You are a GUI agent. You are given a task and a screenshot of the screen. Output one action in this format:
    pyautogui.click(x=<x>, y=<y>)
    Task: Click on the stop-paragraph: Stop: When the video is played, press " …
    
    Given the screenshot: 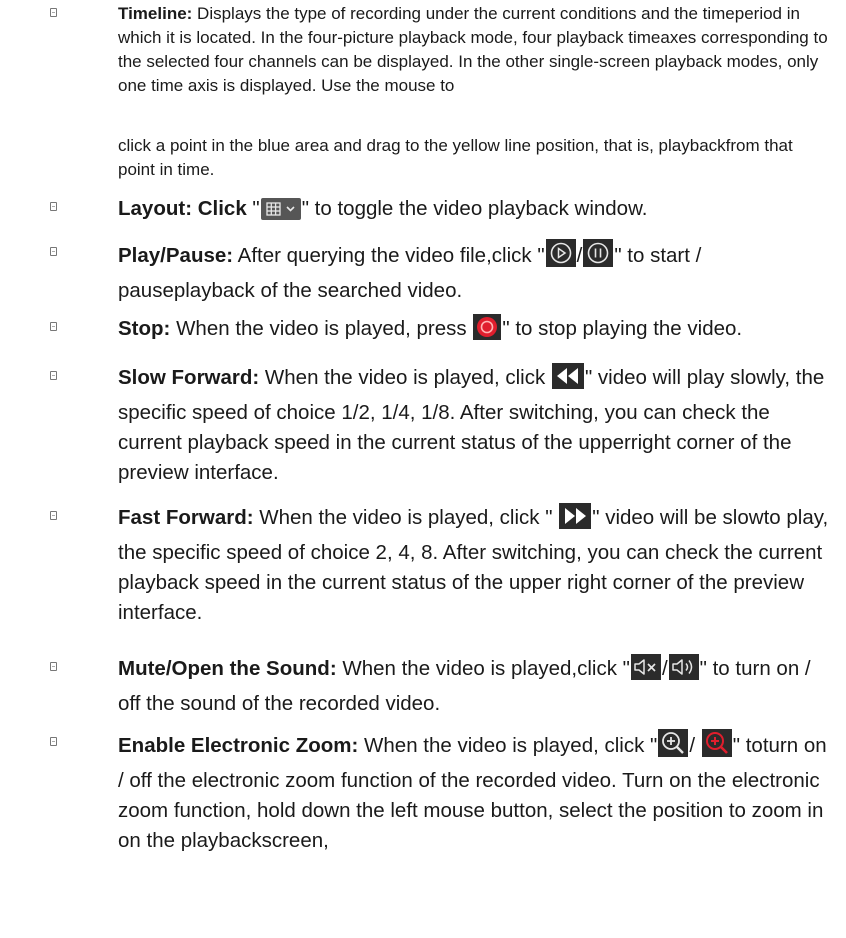 What is the action you would take?
    pyautogui.click(x=478, y=331)
    